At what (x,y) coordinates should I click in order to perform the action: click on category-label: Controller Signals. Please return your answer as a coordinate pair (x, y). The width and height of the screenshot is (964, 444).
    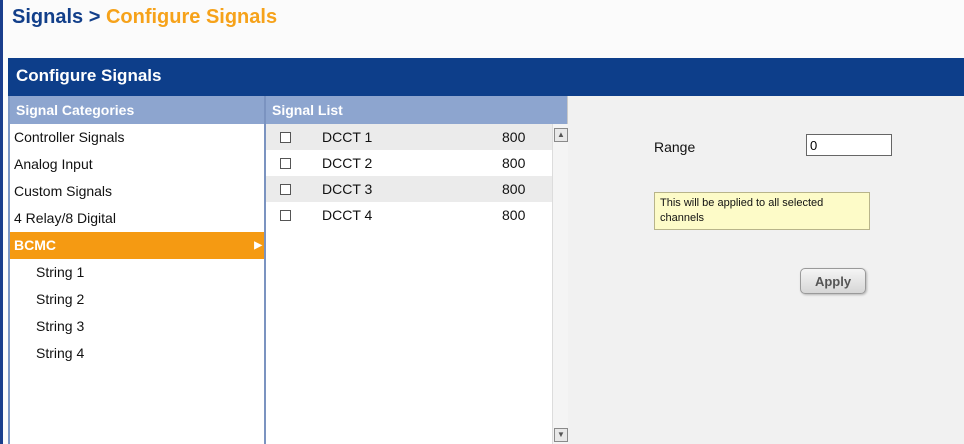
    Looking at the image, I should click on (69, 137).